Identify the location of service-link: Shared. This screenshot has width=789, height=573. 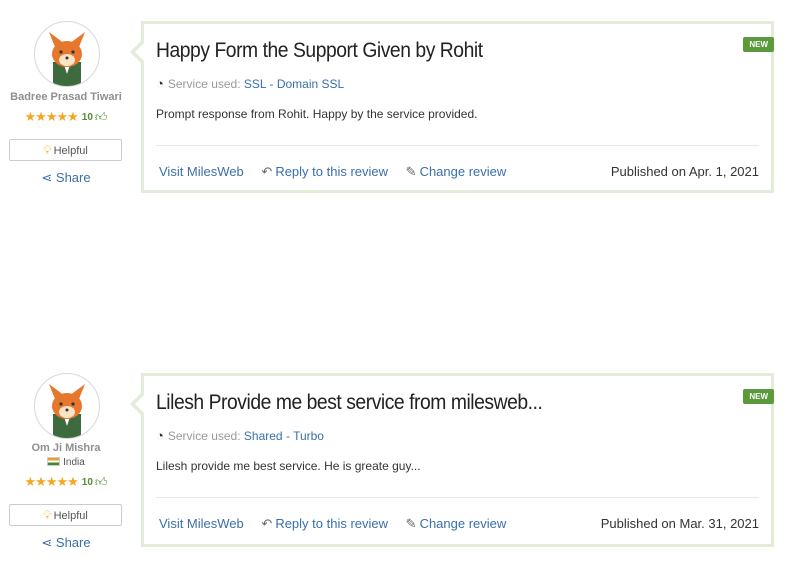
(263, 436).